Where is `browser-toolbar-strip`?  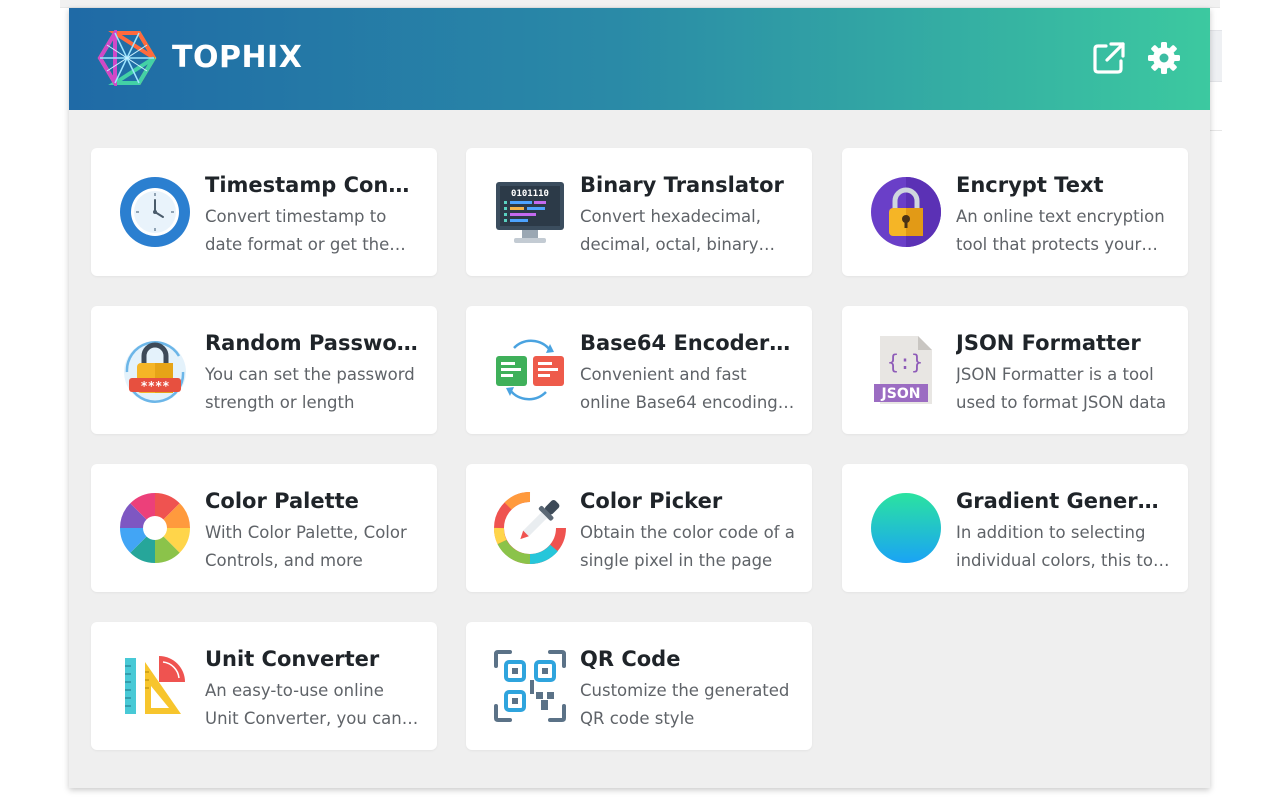
browser-toolbar-strip is located at coordinates (640, 4).